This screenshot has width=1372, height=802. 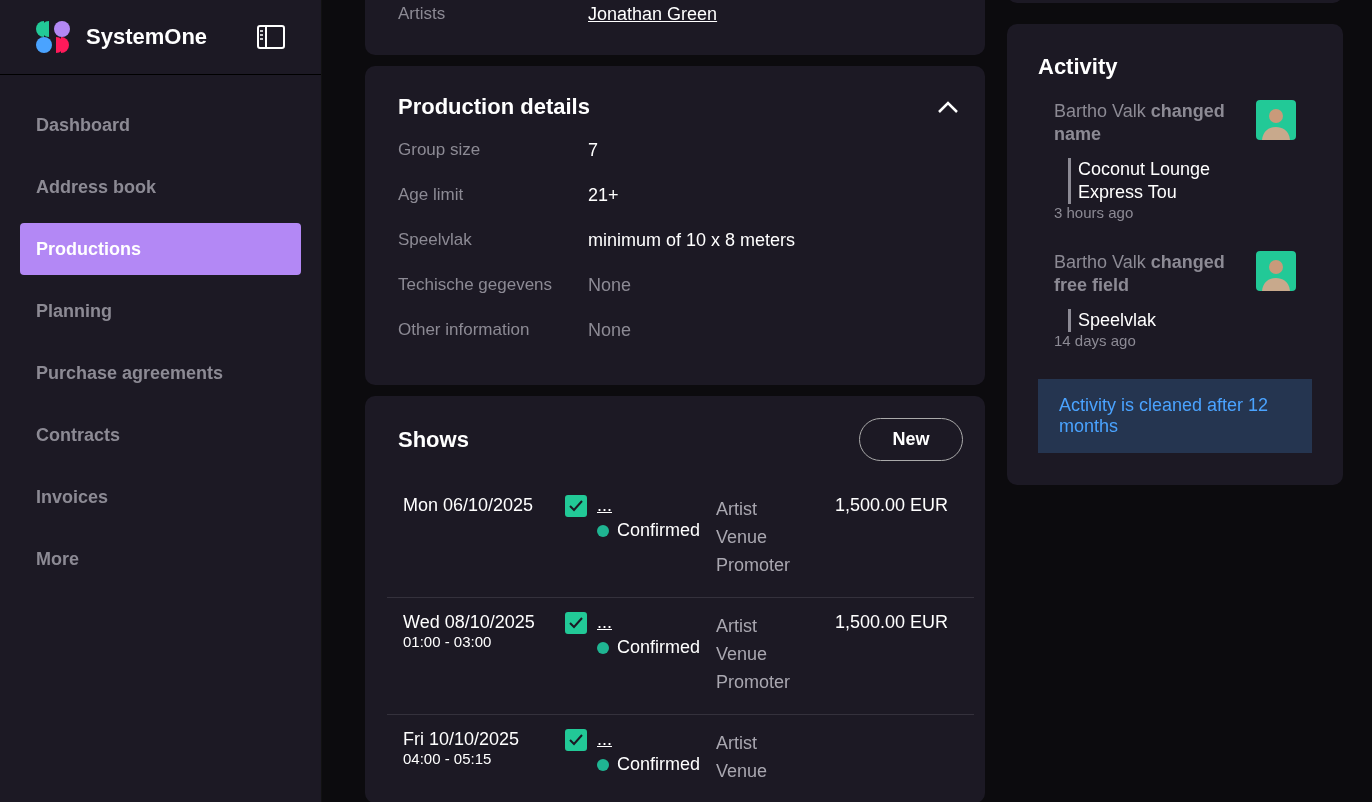 What do you see at coordinates (271, 37) in the screenshot?
I see `sidebar-toggle-icon` at bounding box center [271, 37].